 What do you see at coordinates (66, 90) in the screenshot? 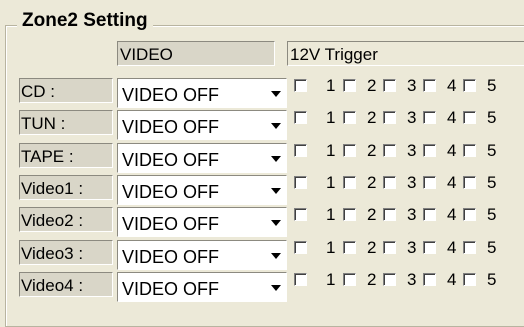
I see `source-label: CD :` at bounding box center [66, 90].